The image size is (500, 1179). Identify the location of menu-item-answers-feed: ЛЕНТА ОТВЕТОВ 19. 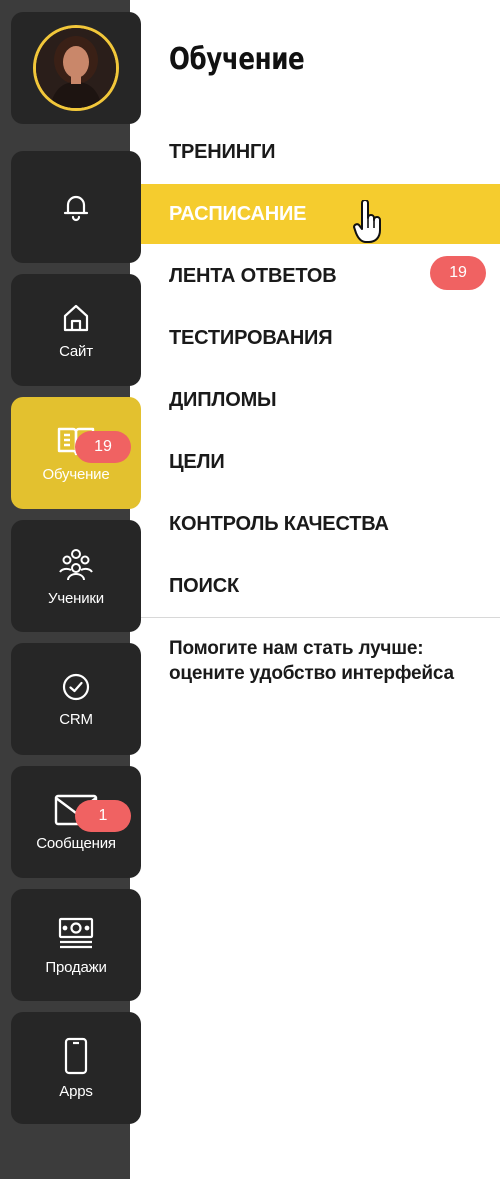
(320, 276).